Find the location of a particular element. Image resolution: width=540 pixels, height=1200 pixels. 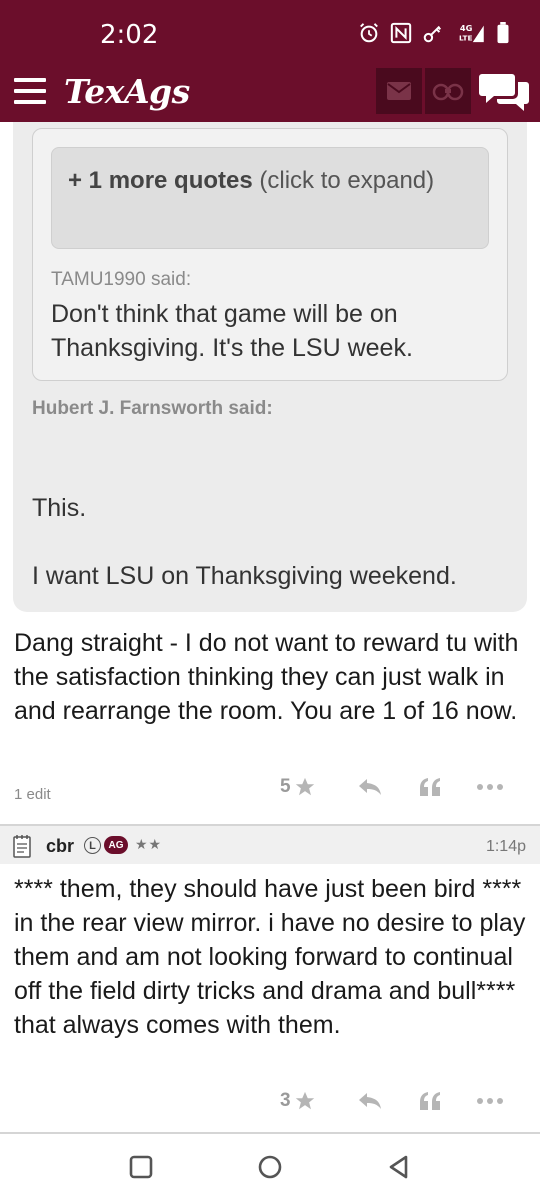

more-quotes-button: + 1 more quotes (click to expand) is located at coordinates (270, 198).